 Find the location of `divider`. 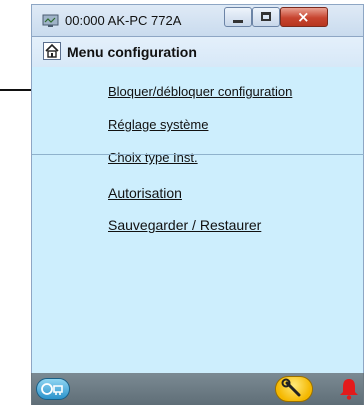

divider is located at coordinates (198, 154).